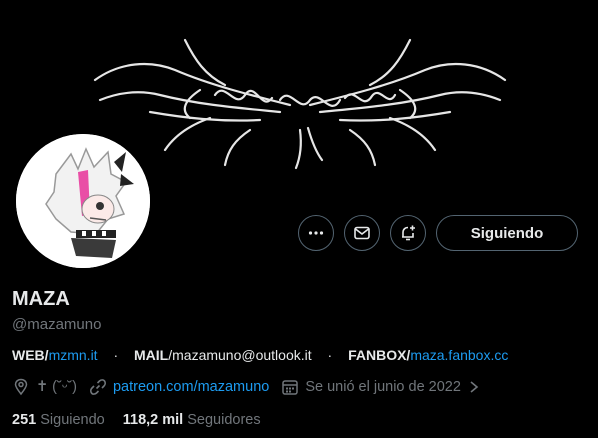 This screenshot has width=598, height=438. I want to click on bio-web-key: WEB/, so click(30, 355).